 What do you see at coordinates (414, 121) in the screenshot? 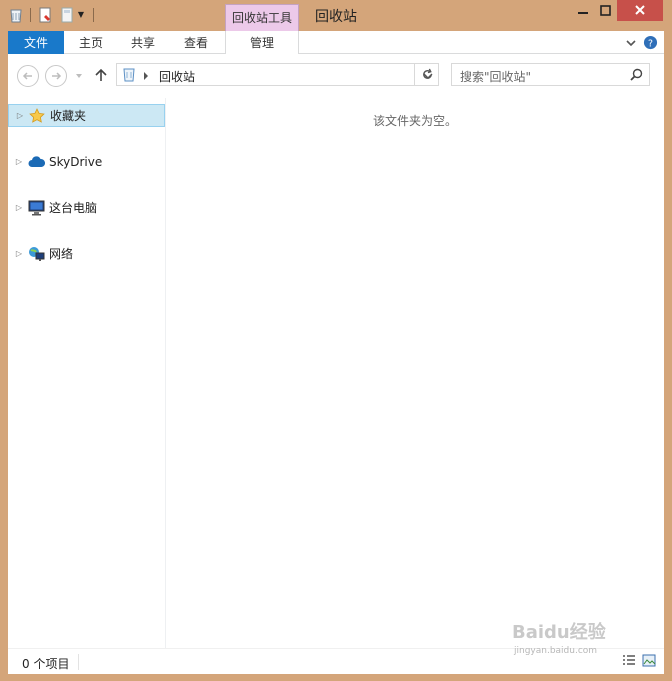
I see `empty-folder-message: 该文件夹为空。` at bounding box center [414, 121].